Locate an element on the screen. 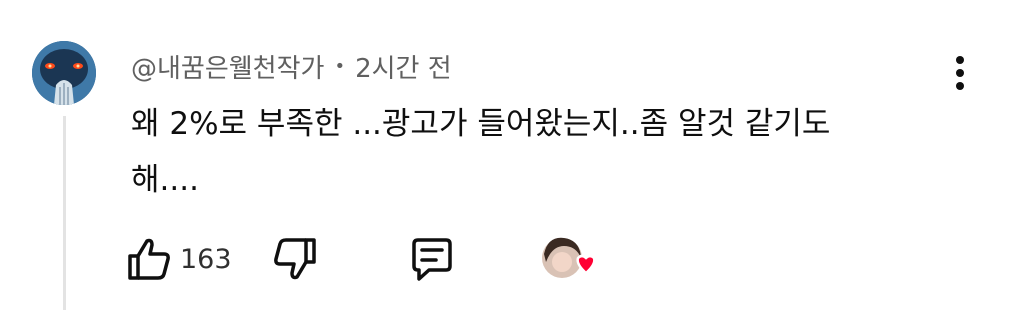 Image resolution: width=1024 pixels, height=310 pixels. more-vert-icon is located at coordinates (960, 73).